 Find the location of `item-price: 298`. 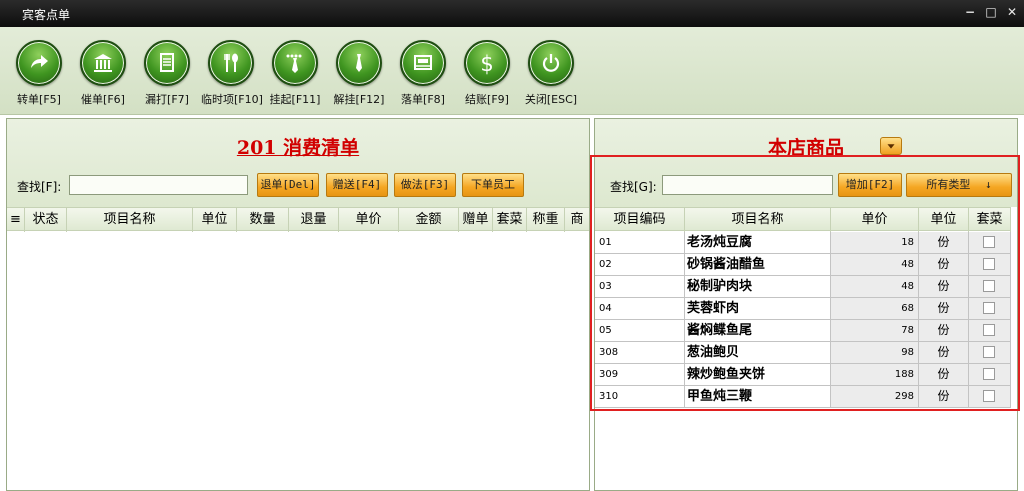

item-price: 298 is located at coordinates (875, 396).